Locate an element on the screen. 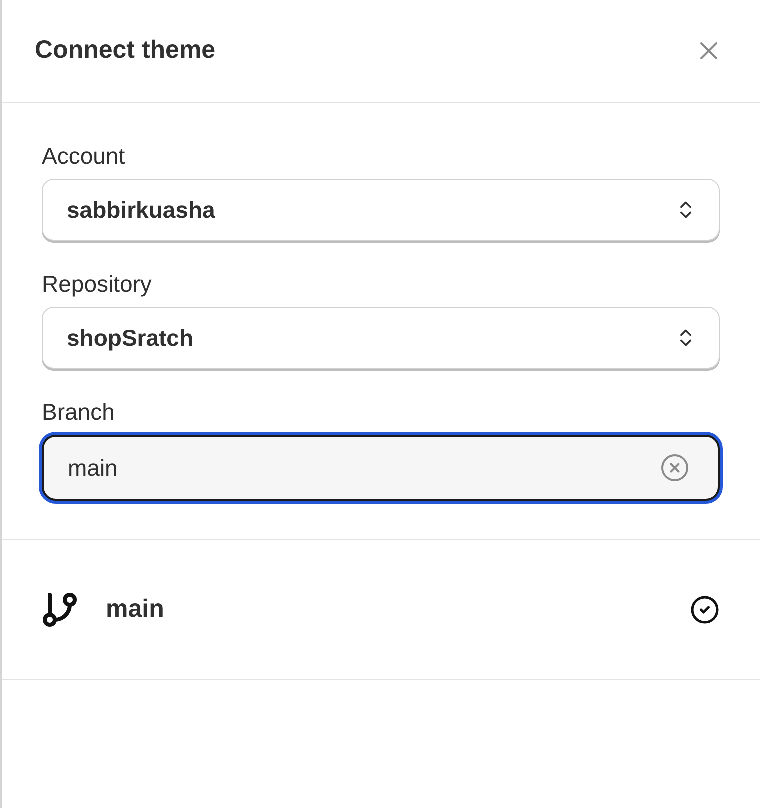 This screenshot has height=808, width=760. dialog-title: Connect theme is located at coordinates (125, 50).